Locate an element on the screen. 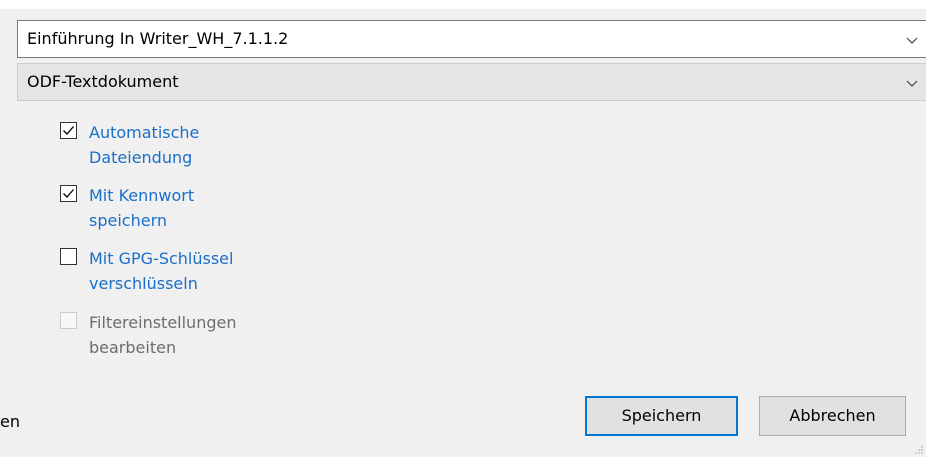  checkbox-encrypt-gpg is located at coordinates (68, 256).